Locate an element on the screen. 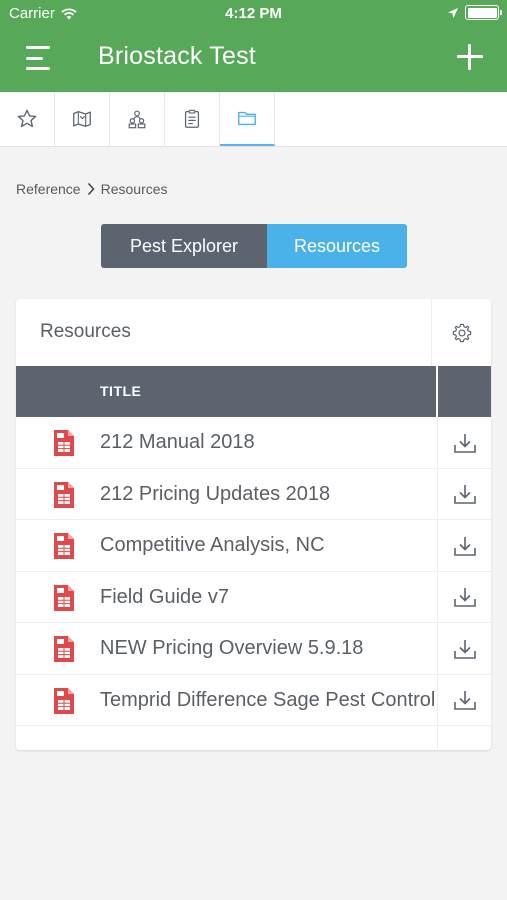 This screenshot has height=900, width=507. table-row: Competitive Analysis, NC is located at coordinates (253, 546).